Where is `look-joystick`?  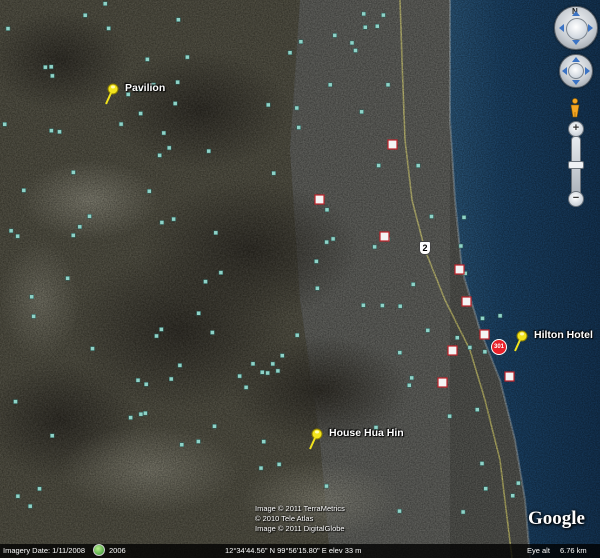
look-joystick is located at coordinates (577, 29).